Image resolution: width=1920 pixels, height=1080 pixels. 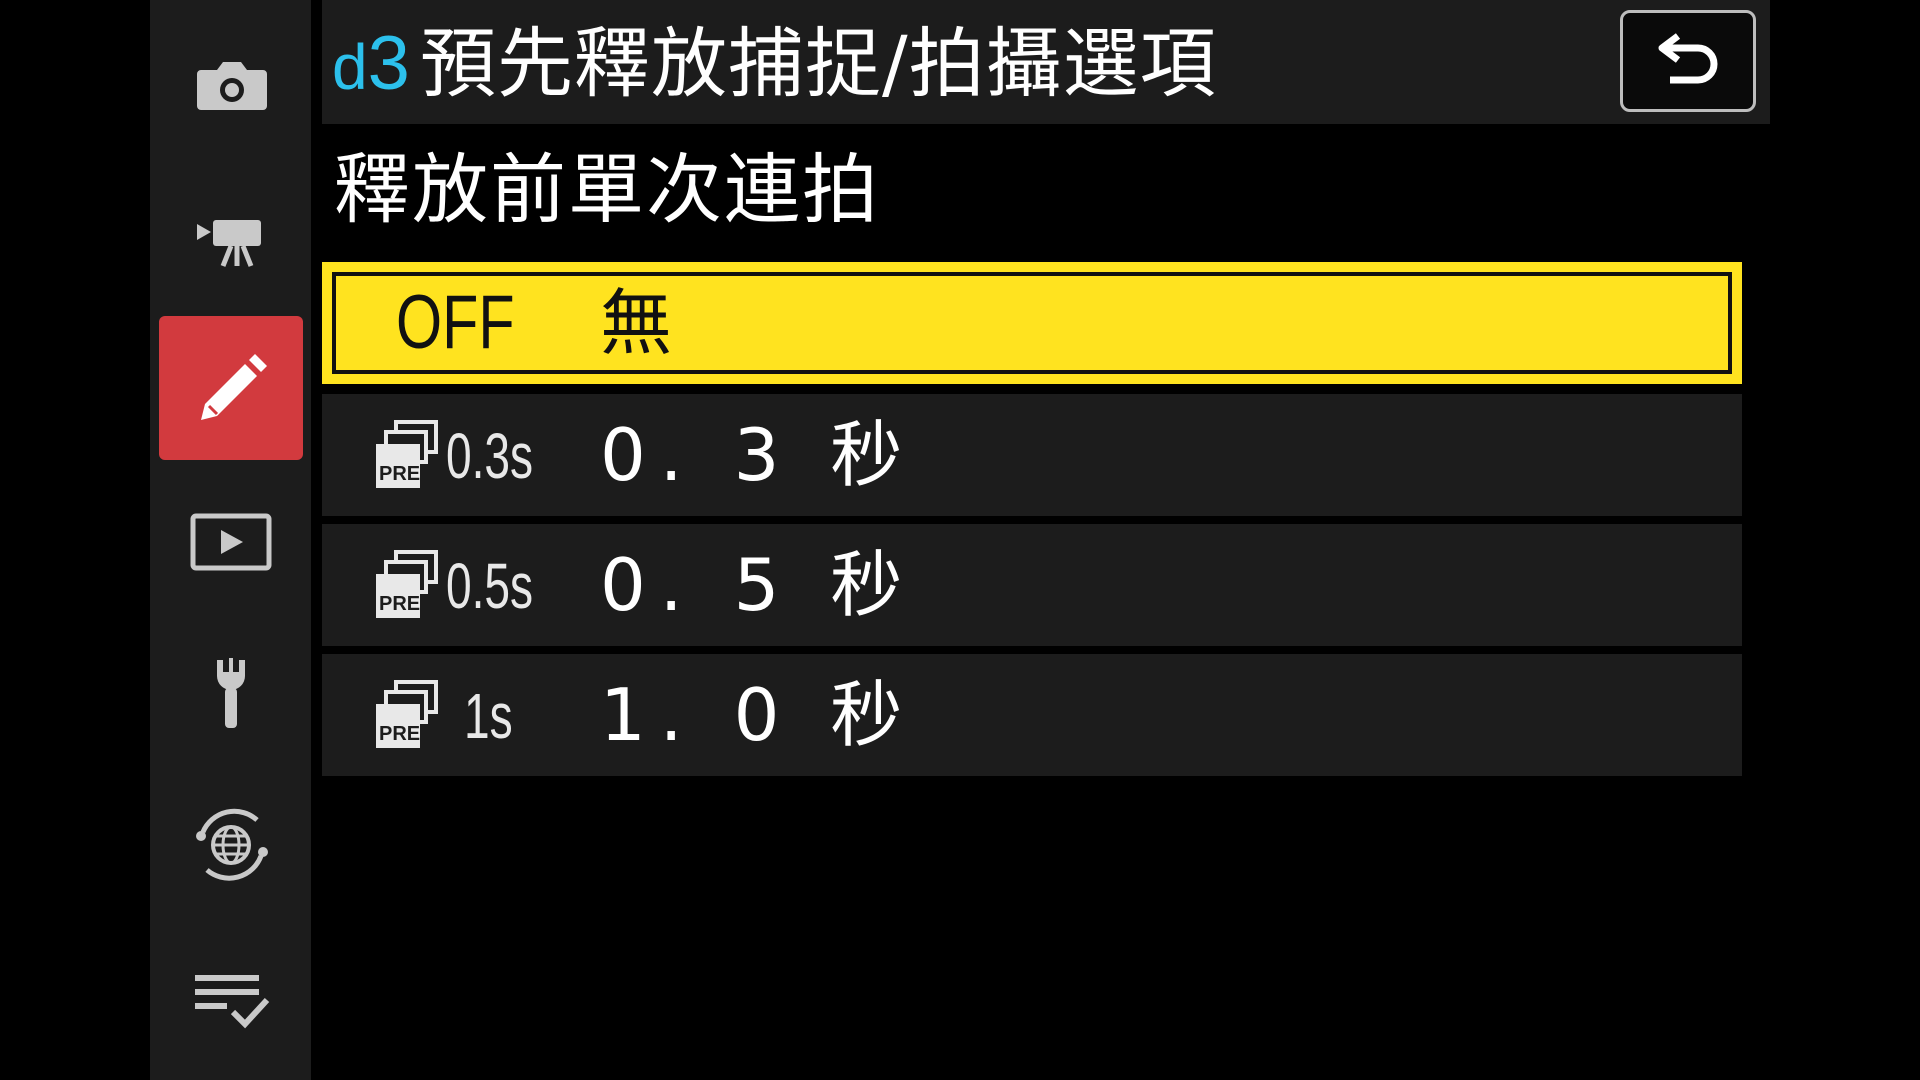 I want to click on option-code: 1s, so click(x=488, y=716).